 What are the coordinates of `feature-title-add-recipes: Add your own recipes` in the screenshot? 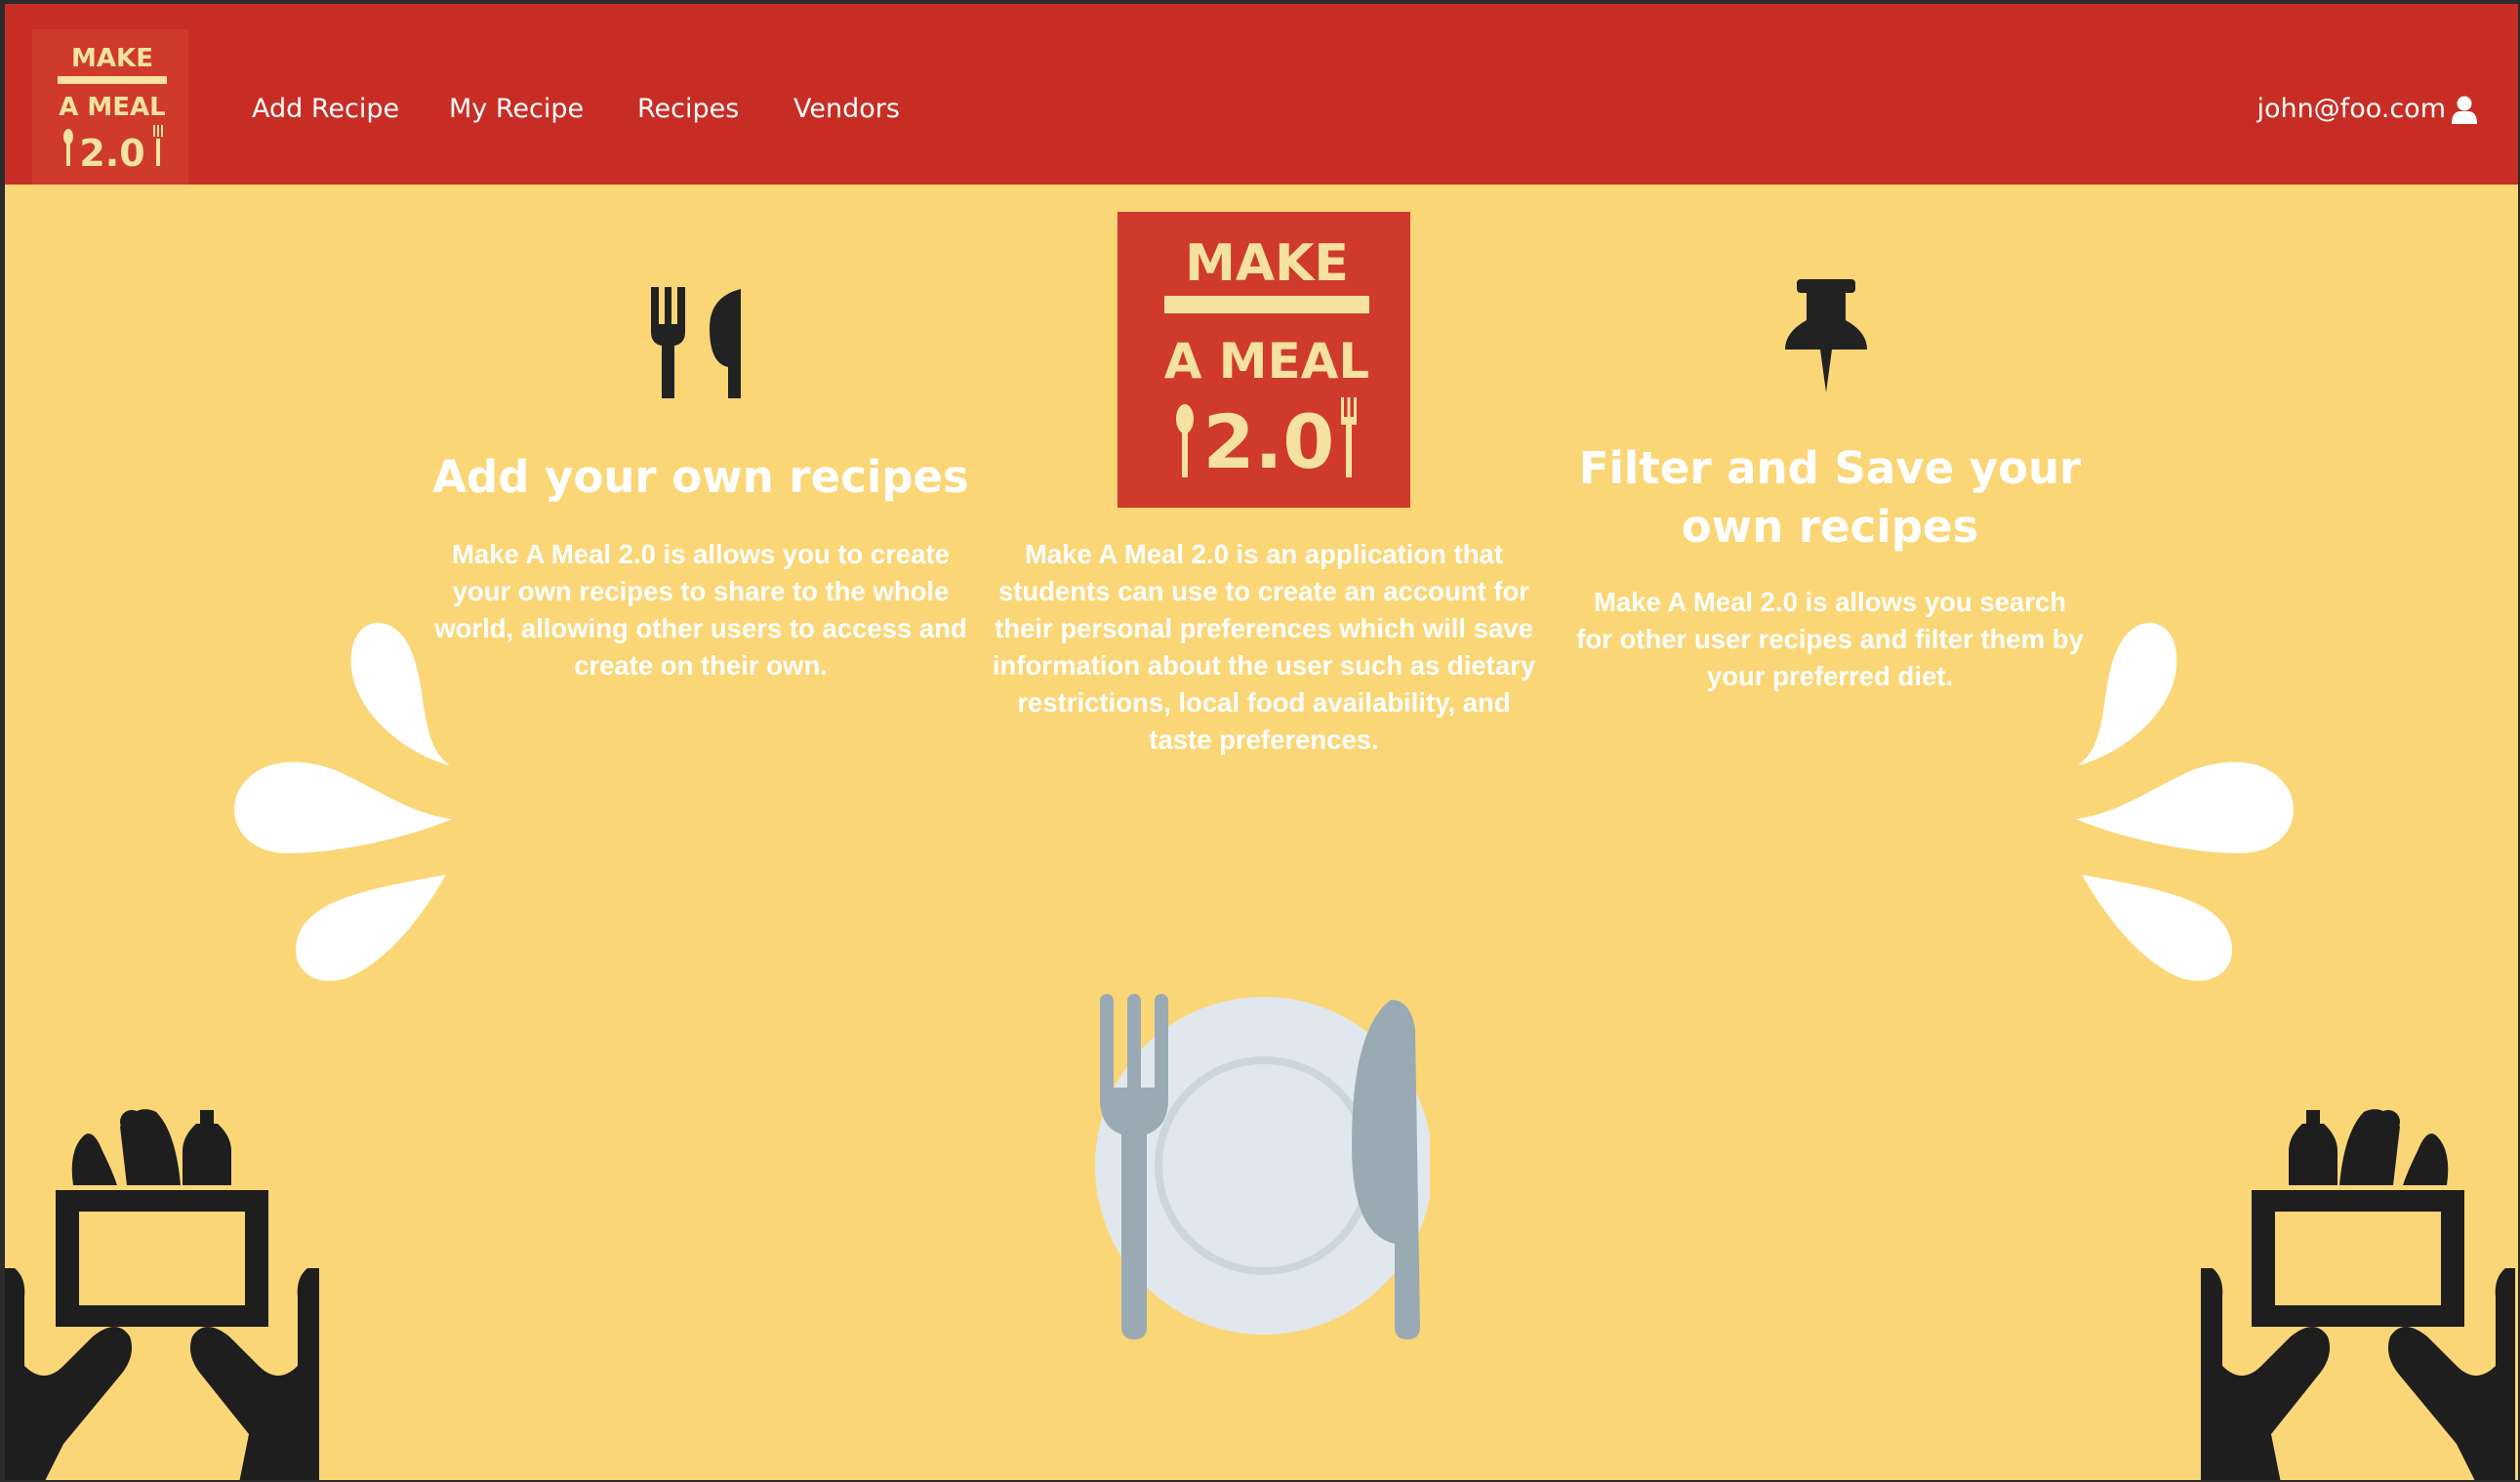 It's located at (700, 477).